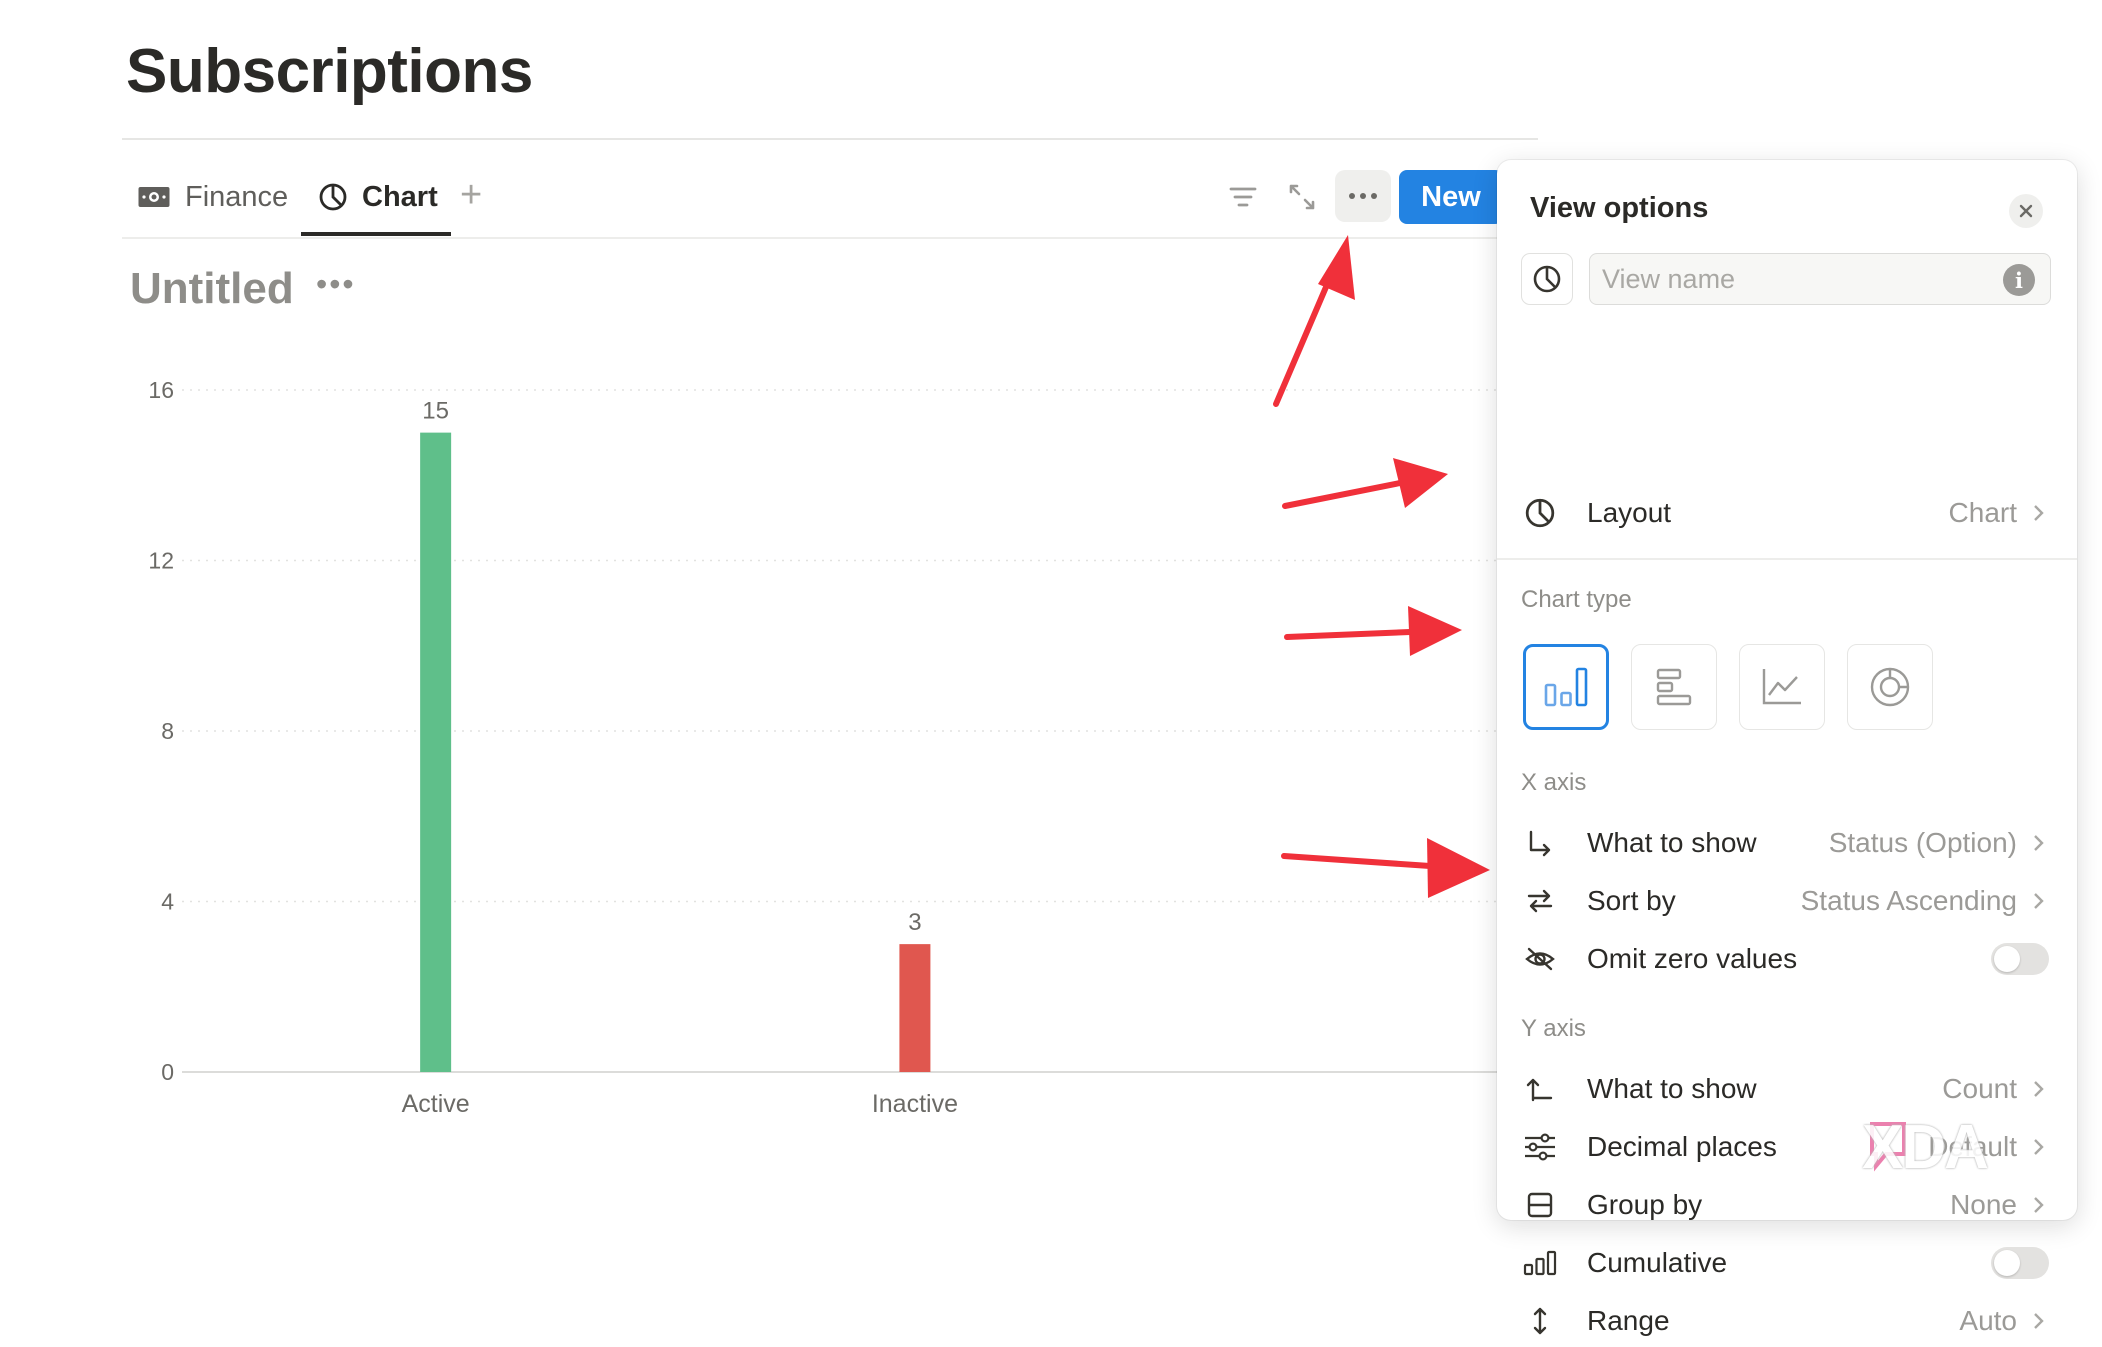 Image resolution: width=2102 pixels, height=1347 pixels. I want to click on range-label: Range, so click(1628, 1320).